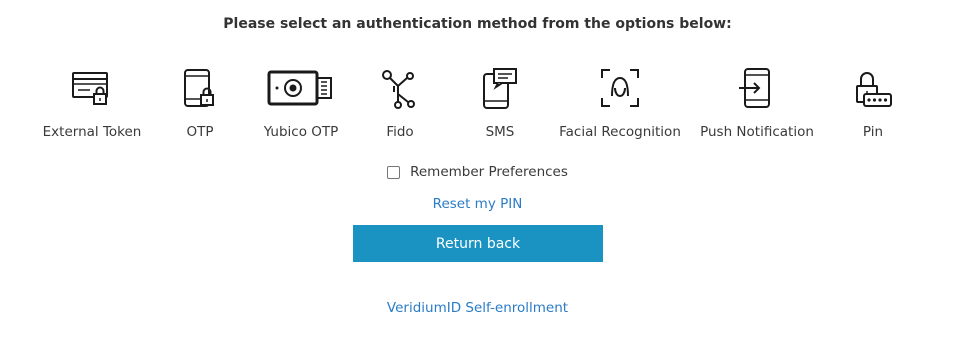 This screenshot has height=343, width=955. I want to click on method-label: SMS, so click(500, 132).